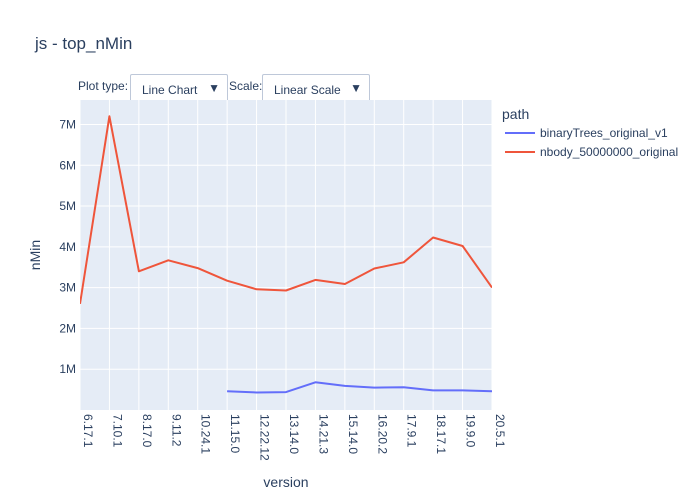 This screenshot has width=700, height=500. I want to click on y-tick-label: 1M, so click(67, 369).